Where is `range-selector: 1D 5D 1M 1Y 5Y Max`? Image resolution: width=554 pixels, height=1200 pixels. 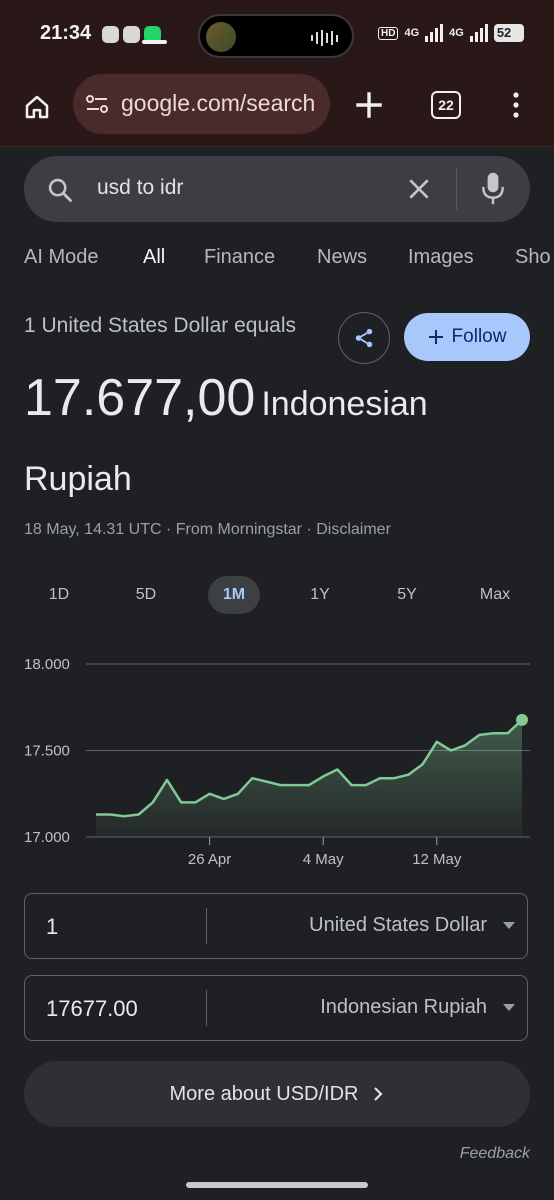 range-selector: 1D 5D 1M 1Y 5Y Max is located at coordinates (277, 595).